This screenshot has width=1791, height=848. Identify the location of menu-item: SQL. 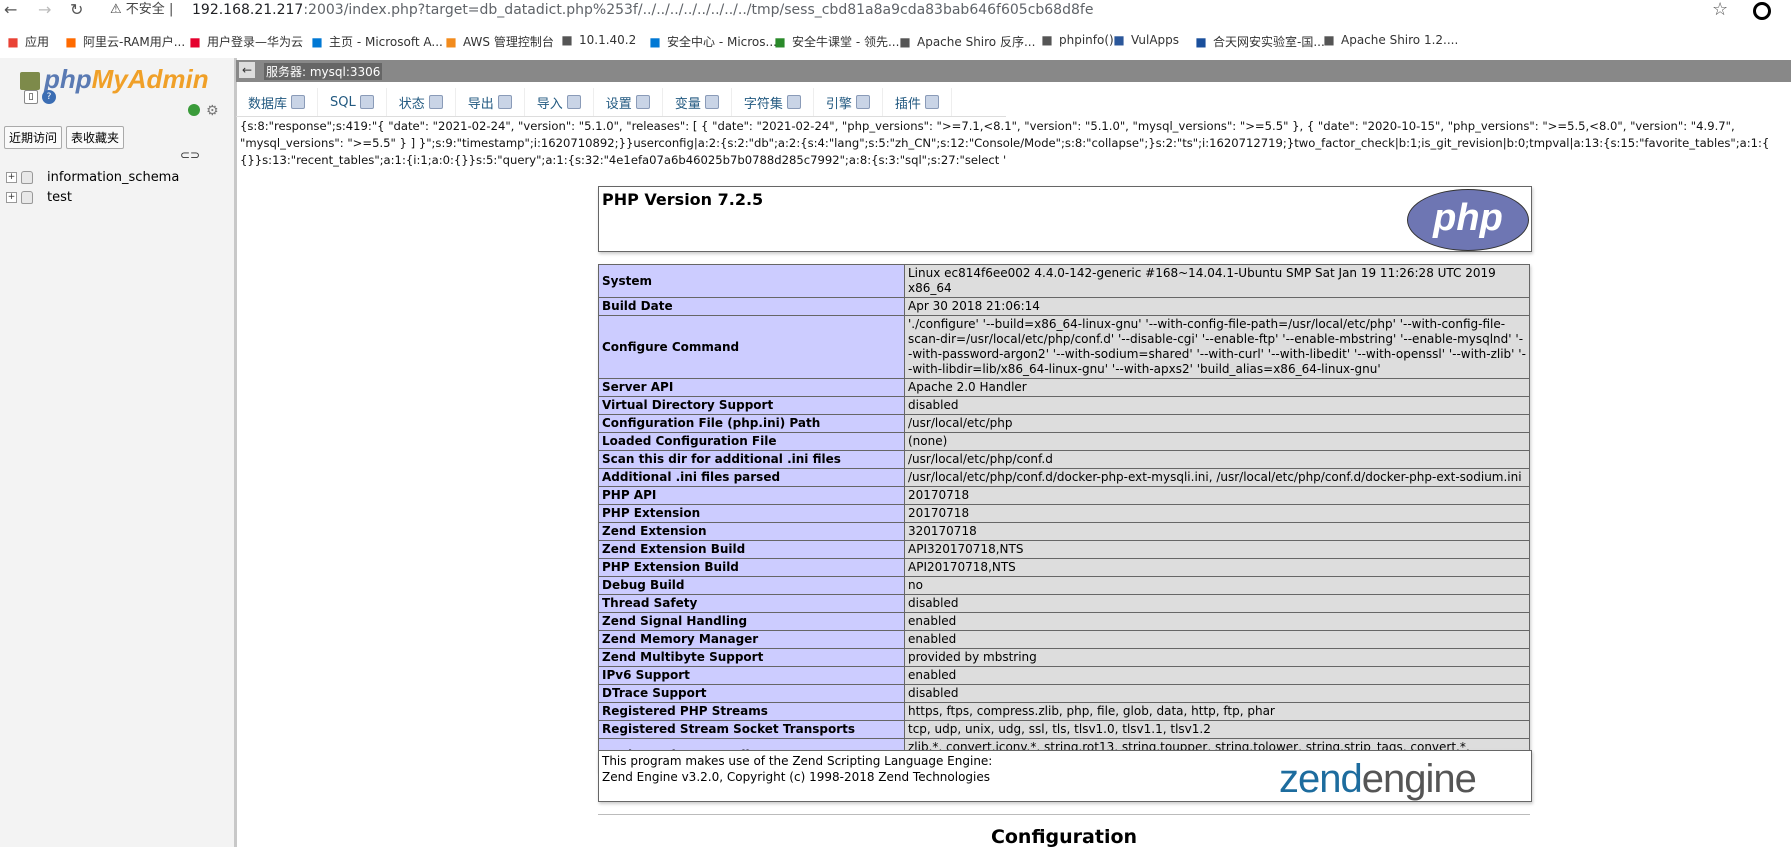
(352, 102).